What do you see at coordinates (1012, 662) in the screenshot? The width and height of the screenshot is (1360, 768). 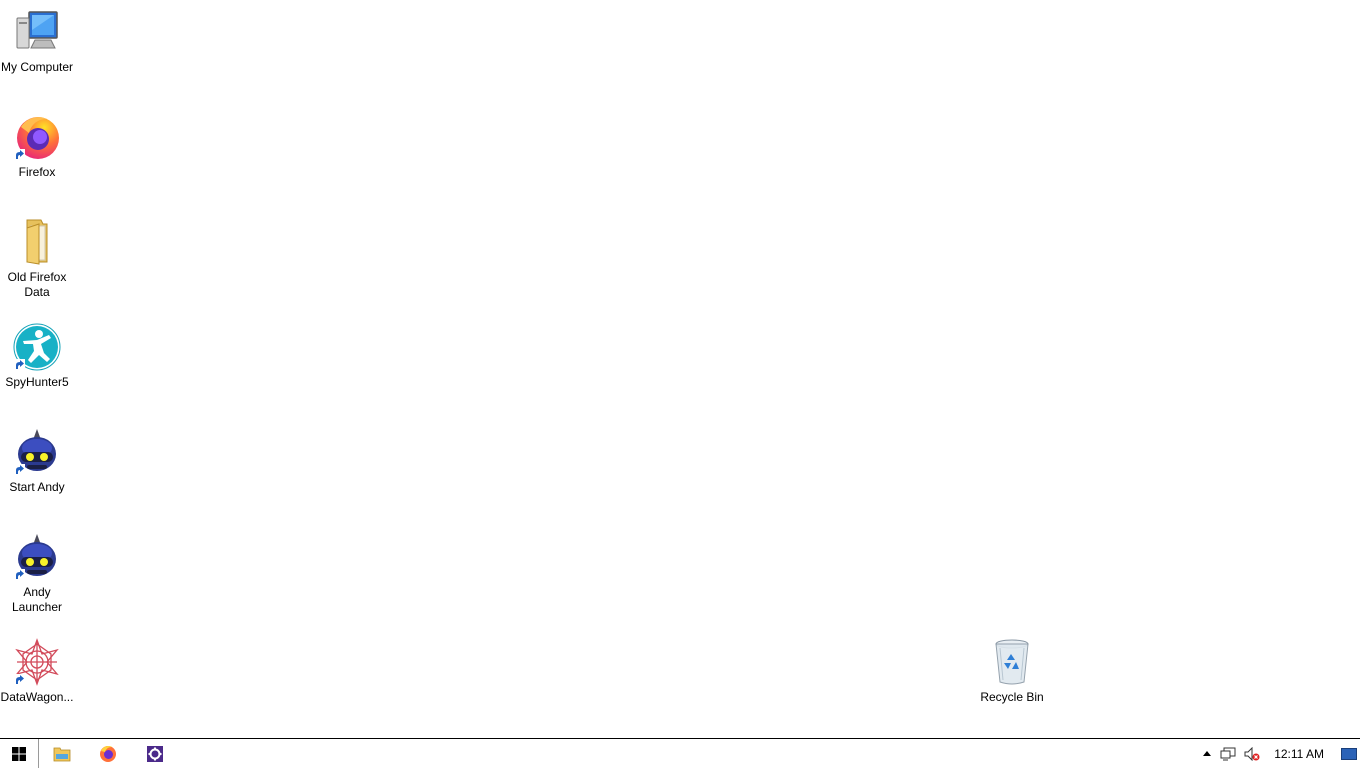 I see `recycle-bin-icon` at bounding box center [1012, 662].